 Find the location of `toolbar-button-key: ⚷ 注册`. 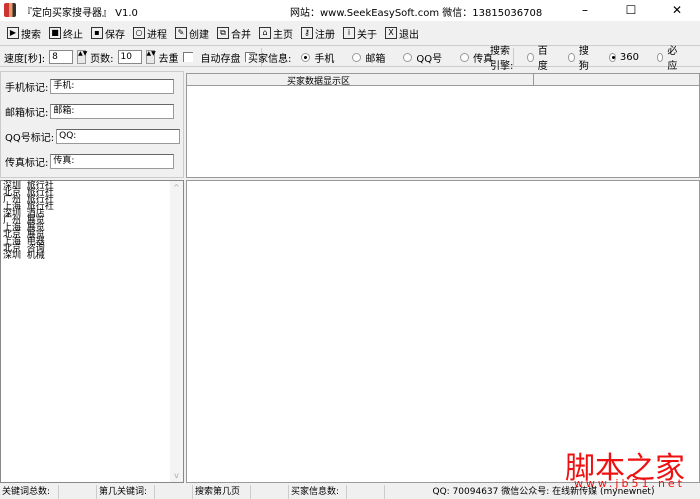

toolbar-button-key: ⚷ 注册 is located at coordinates (318, 33).